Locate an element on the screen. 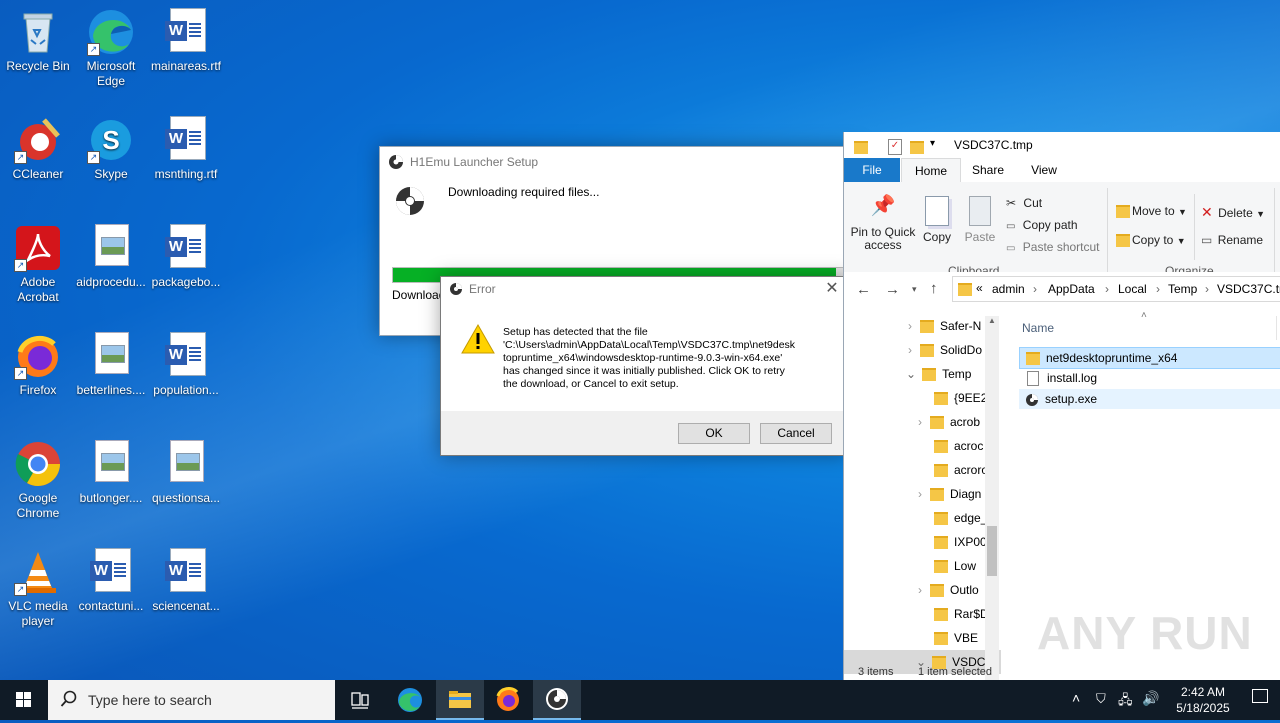 This screenshot has width=1280, height=723. desktop-icon-recycle-bin: Recycle Bin is located at coordinates (38, 41).